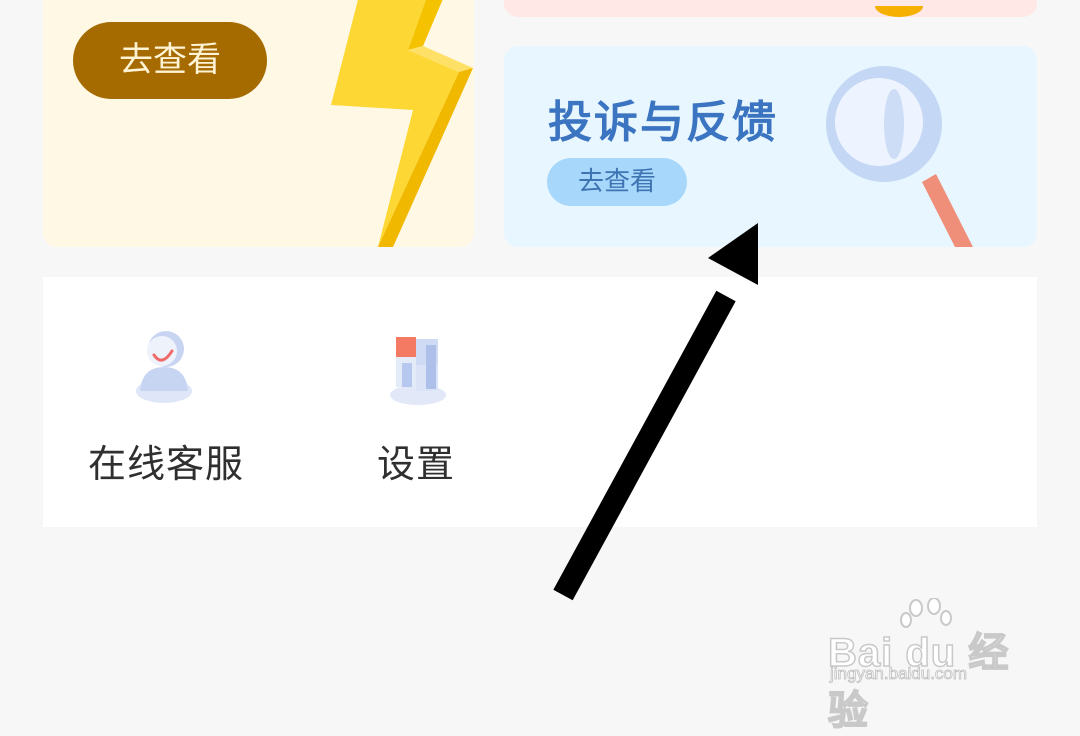  What do you see at coordinates (258, 123) in the screenshot?
I see `left-promo-card: 去查看` at bounding box center [258, 123].